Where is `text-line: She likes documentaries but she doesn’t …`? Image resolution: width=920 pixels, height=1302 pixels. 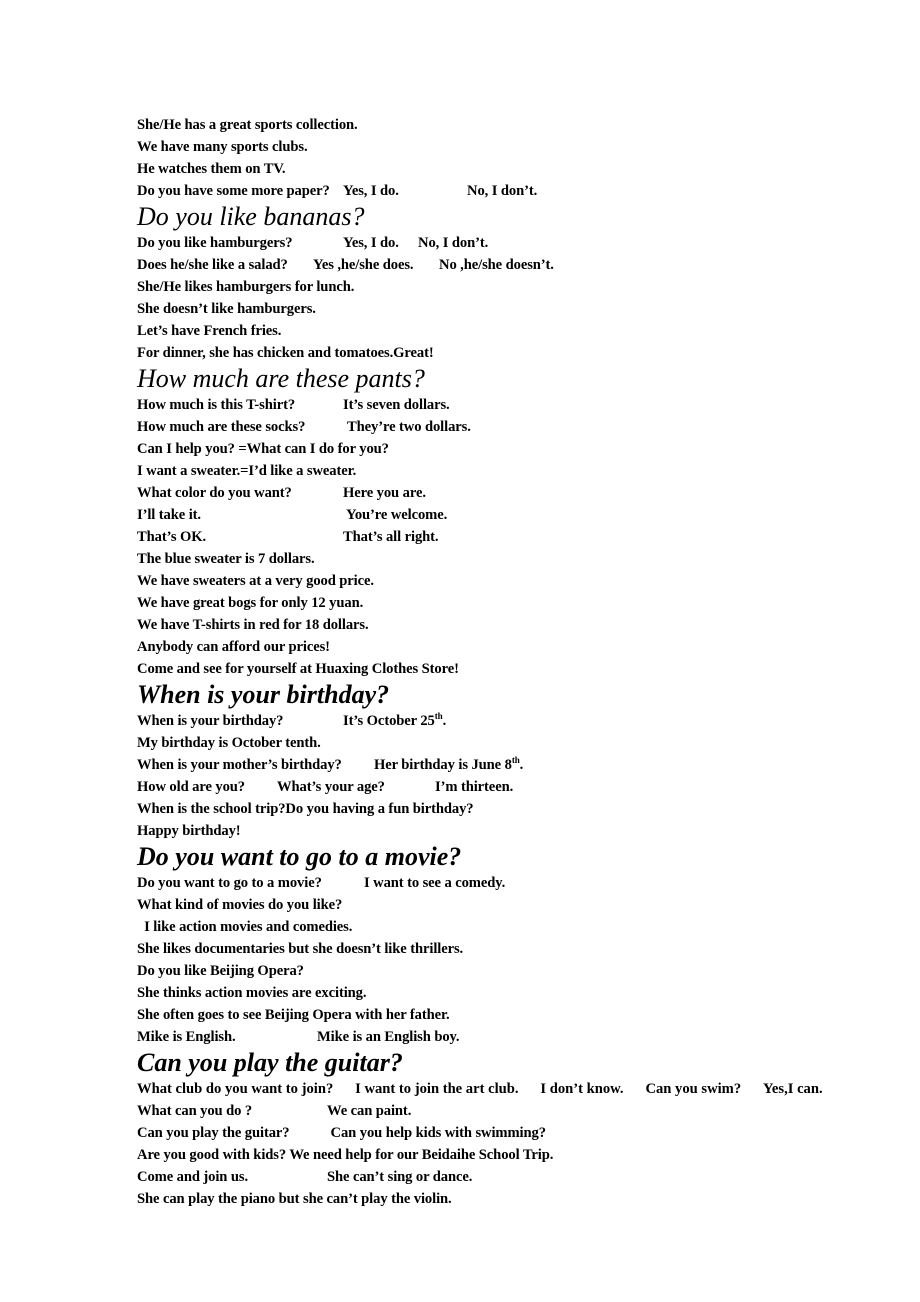
text-line: She likes documentaries but she doesn’t … is located at coordinates (300, 949).